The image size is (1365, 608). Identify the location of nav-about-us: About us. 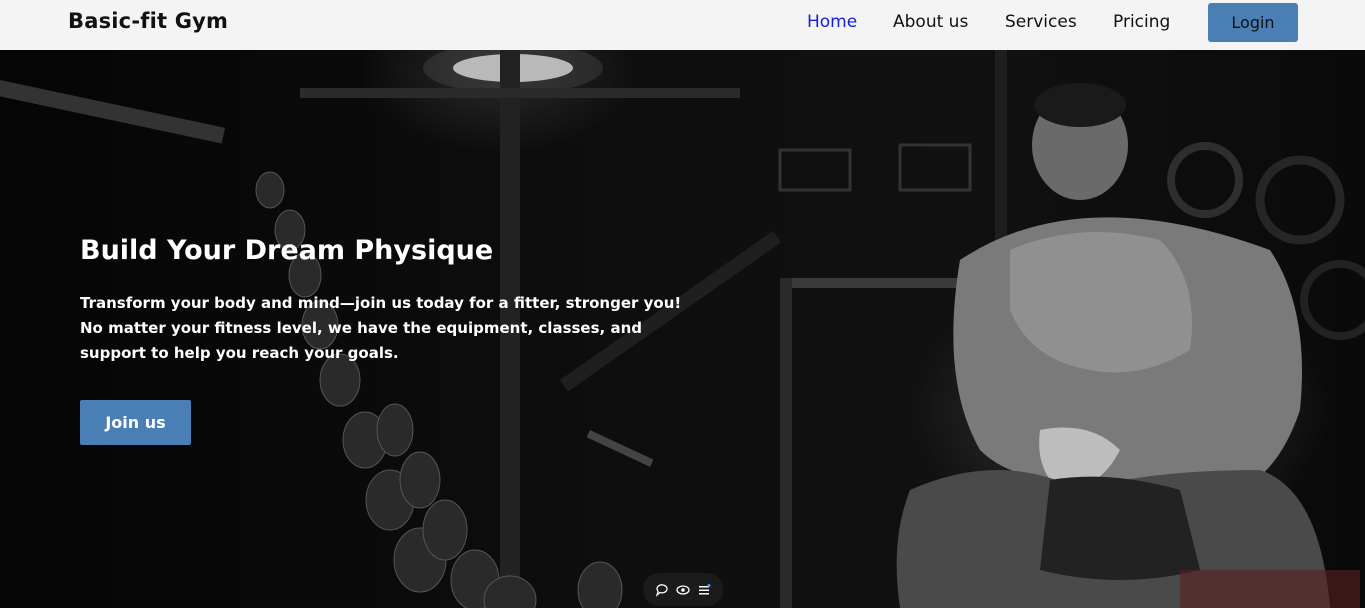
(930, 22).